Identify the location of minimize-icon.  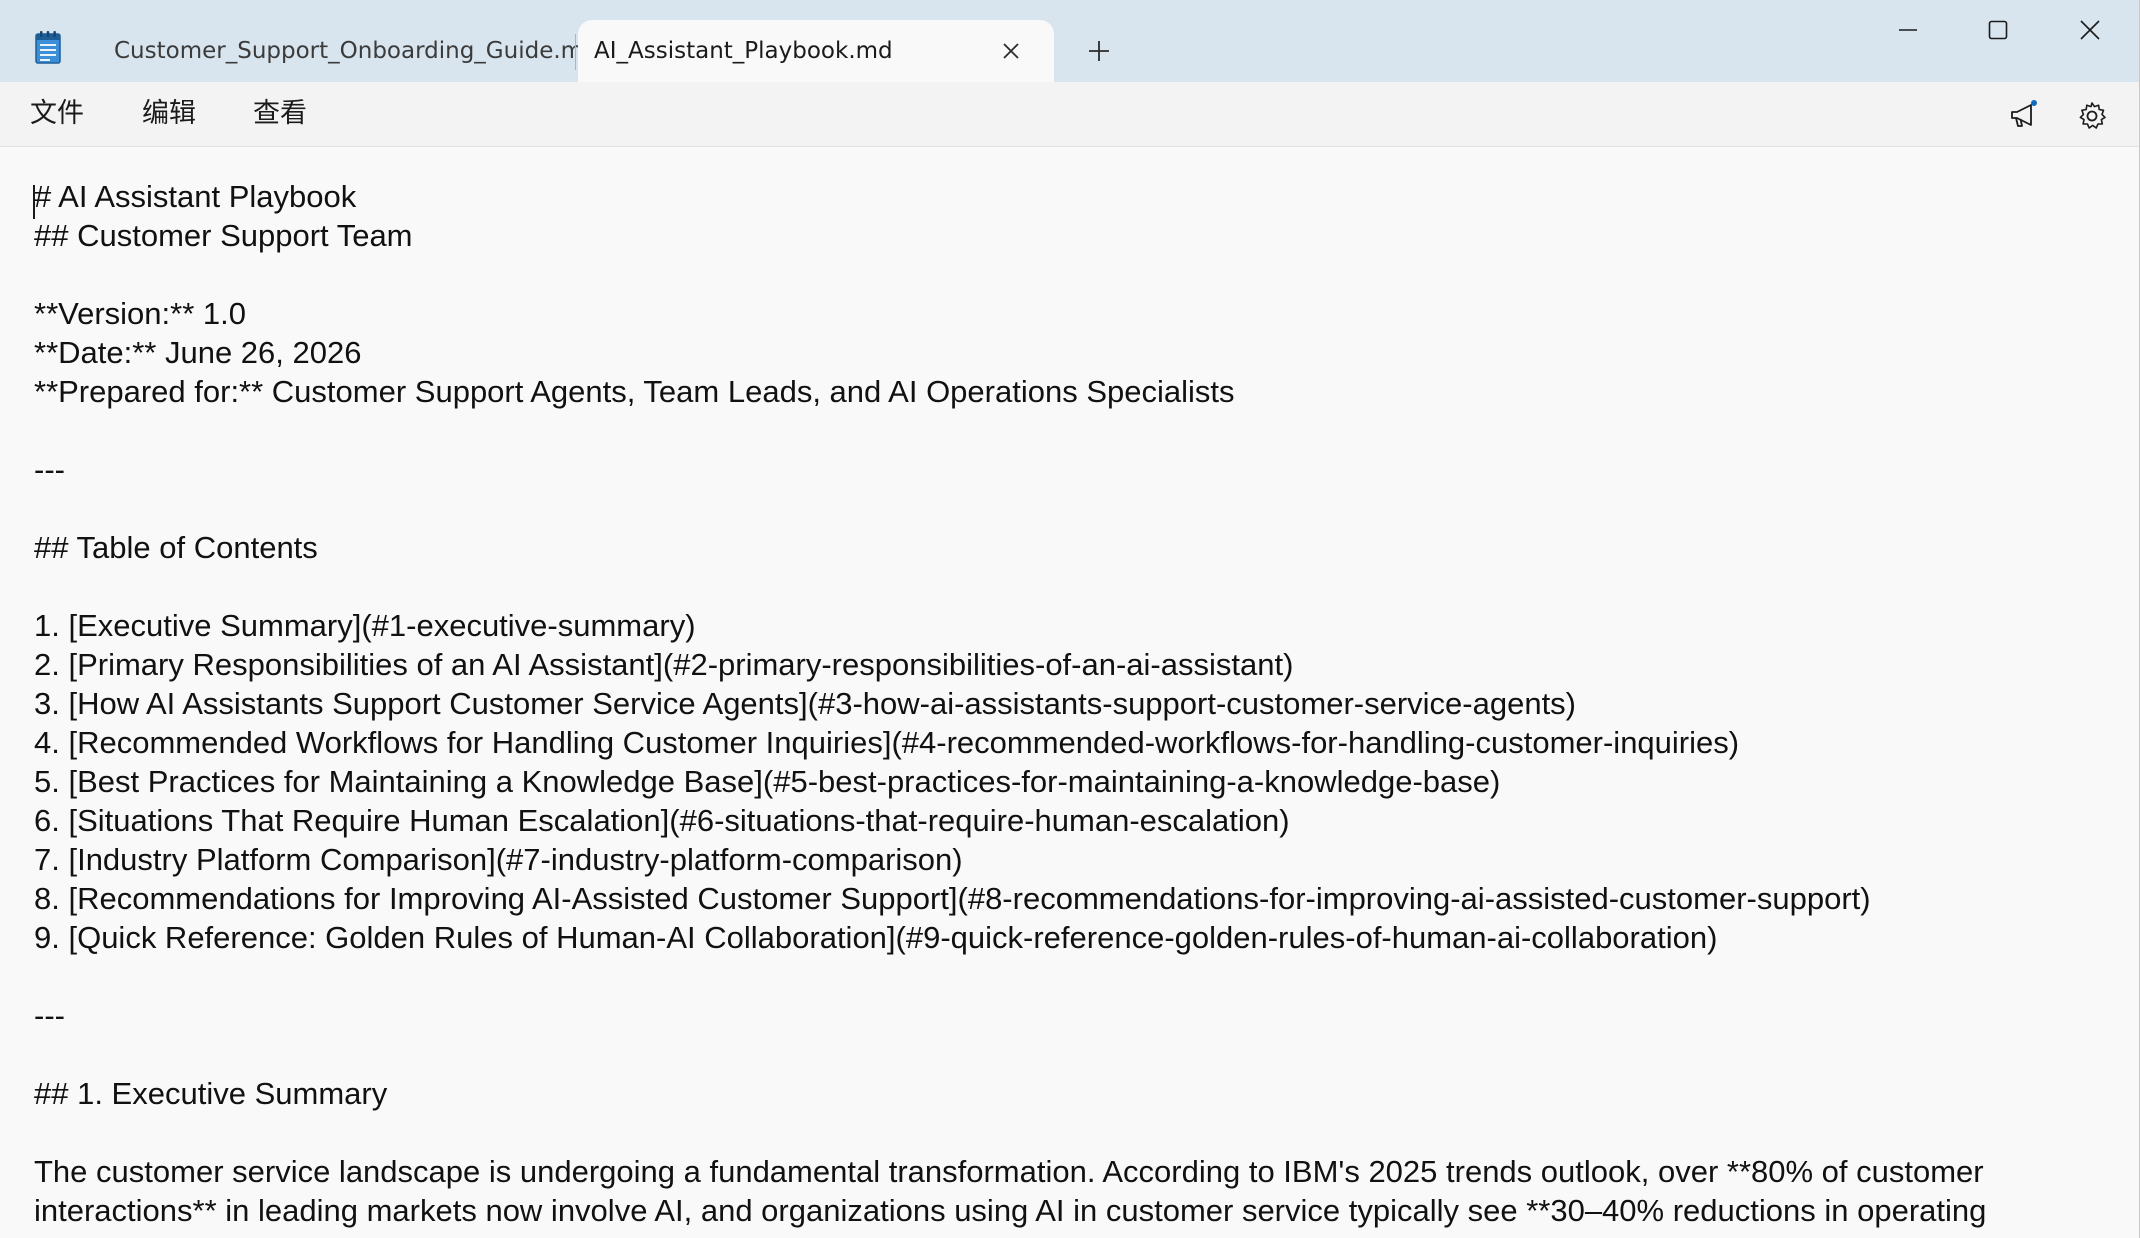
(1908, 30).